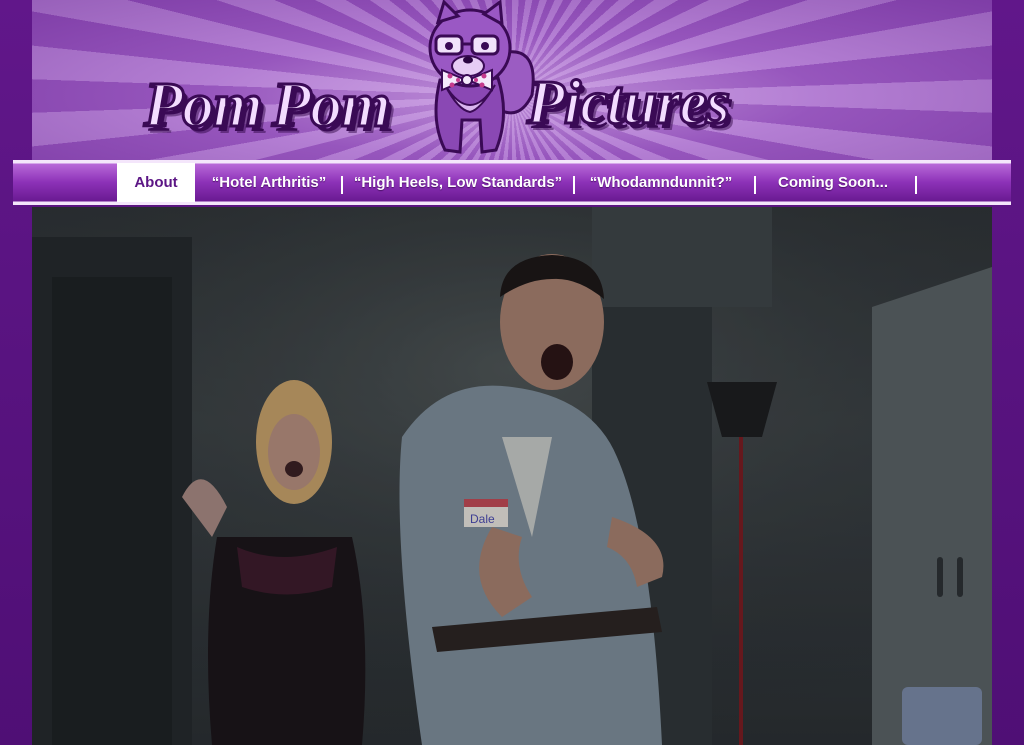  I want to click on nav-item-hotel-arthritis: “Hotel Arthritis”, so click(269, 182).